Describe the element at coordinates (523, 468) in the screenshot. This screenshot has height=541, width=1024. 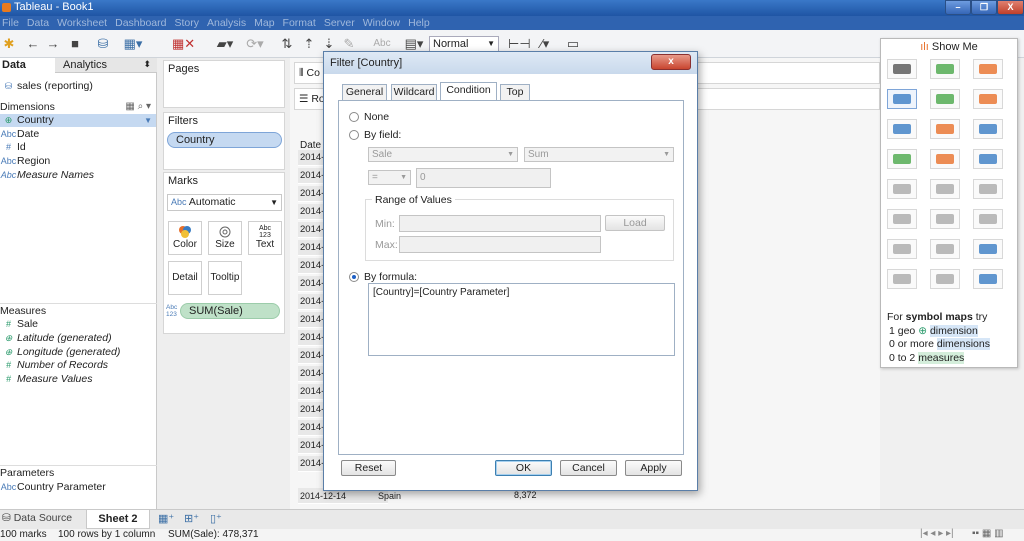
I see `ok-button: OK` at that location.